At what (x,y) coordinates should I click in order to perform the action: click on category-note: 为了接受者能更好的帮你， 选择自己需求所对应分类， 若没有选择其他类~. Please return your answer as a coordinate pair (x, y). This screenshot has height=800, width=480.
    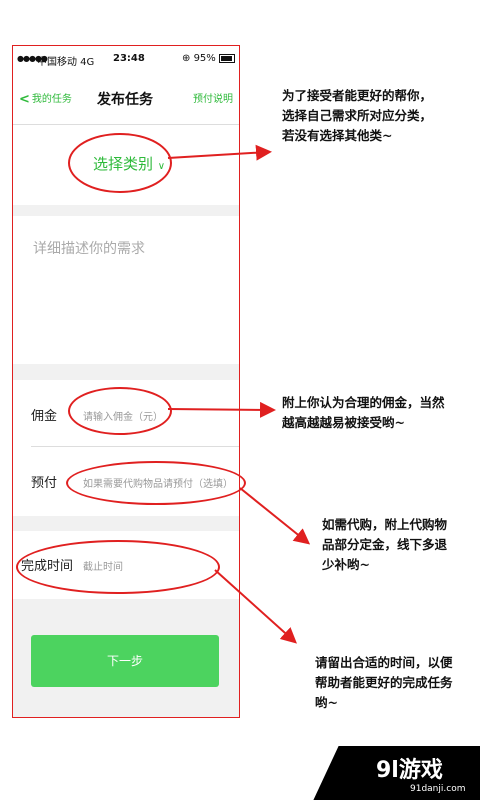
    Looking at the image, I should click on (357, 116).